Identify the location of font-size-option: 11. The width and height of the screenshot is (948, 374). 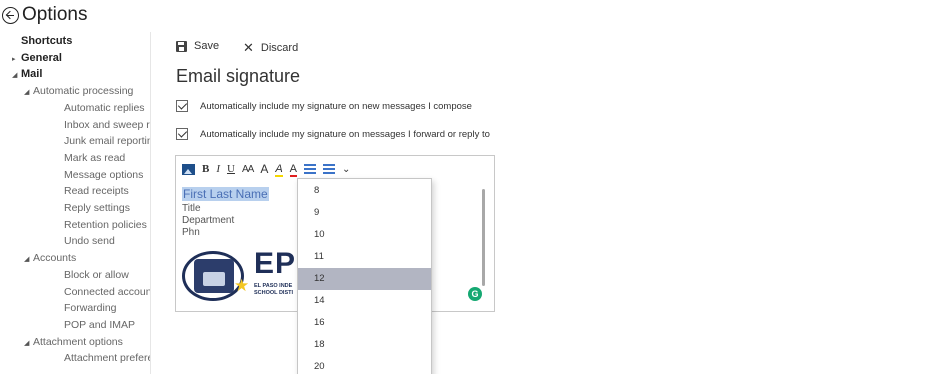
(364, 257).